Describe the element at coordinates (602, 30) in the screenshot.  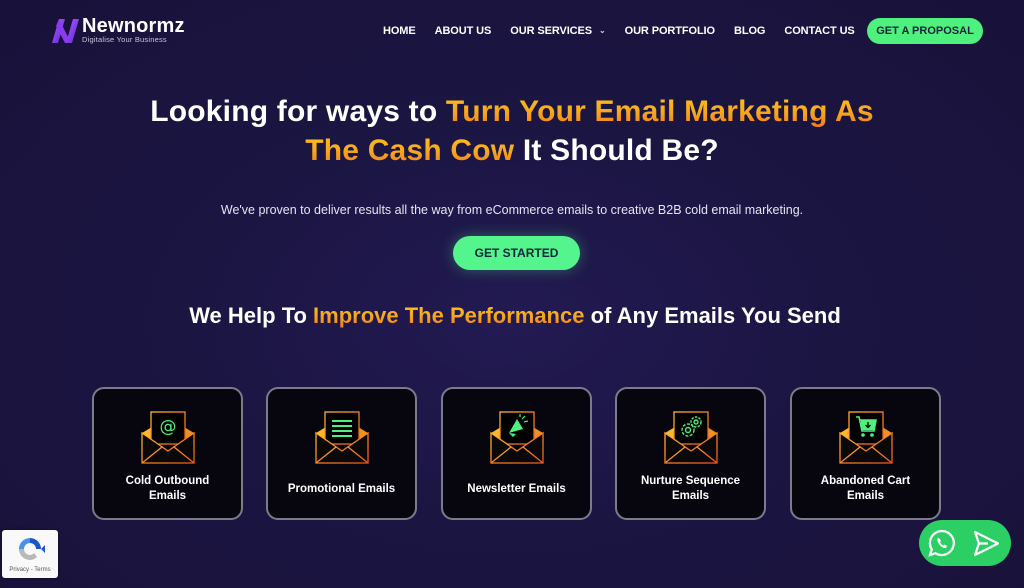
I see `chevron-down-icon: ⌄` at that location.